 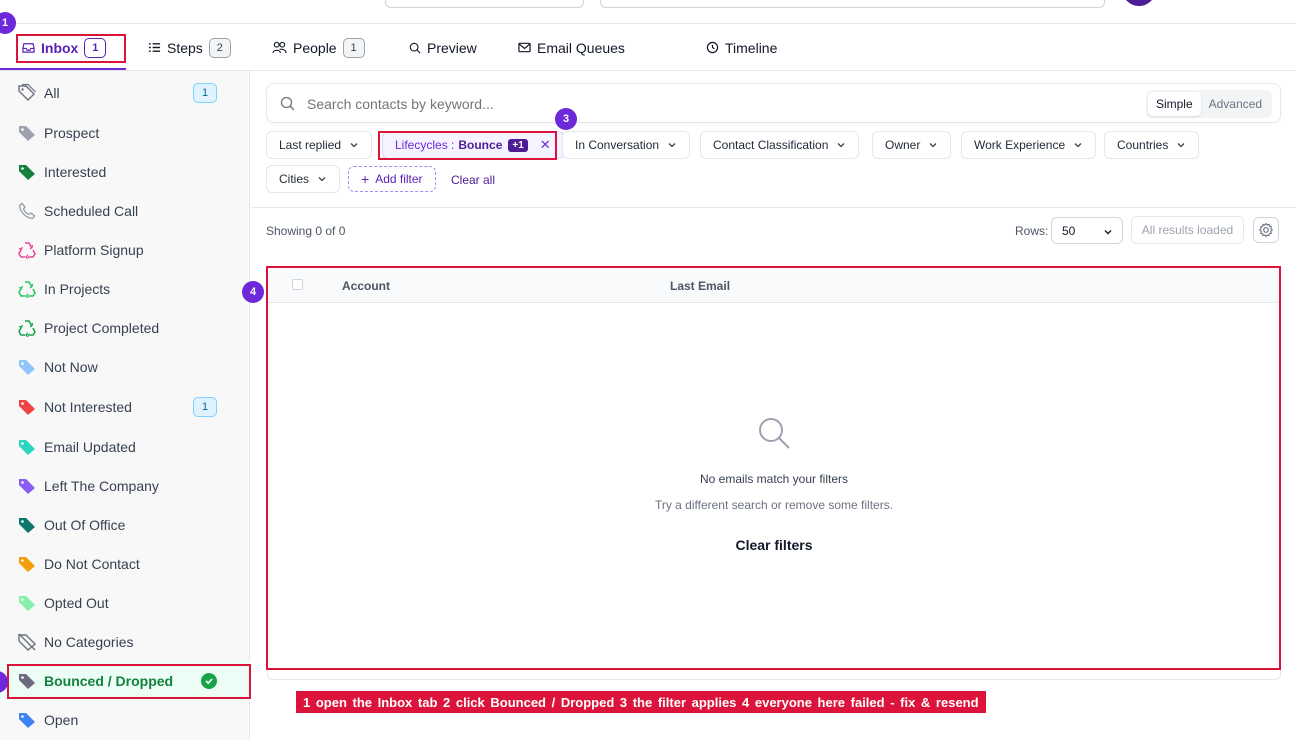 I want to click on sidebar-item-open: Open, so click(x=125, y=719).